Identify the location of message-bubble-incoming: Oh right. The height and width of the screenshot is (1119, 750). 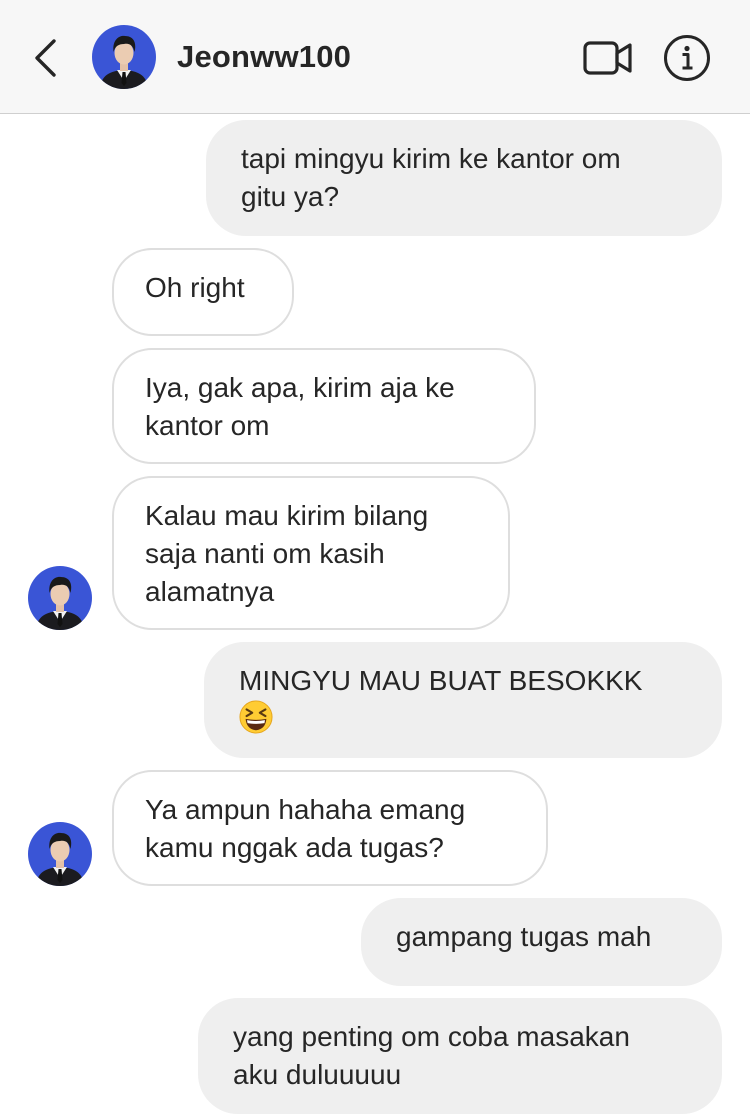
(203, 292).